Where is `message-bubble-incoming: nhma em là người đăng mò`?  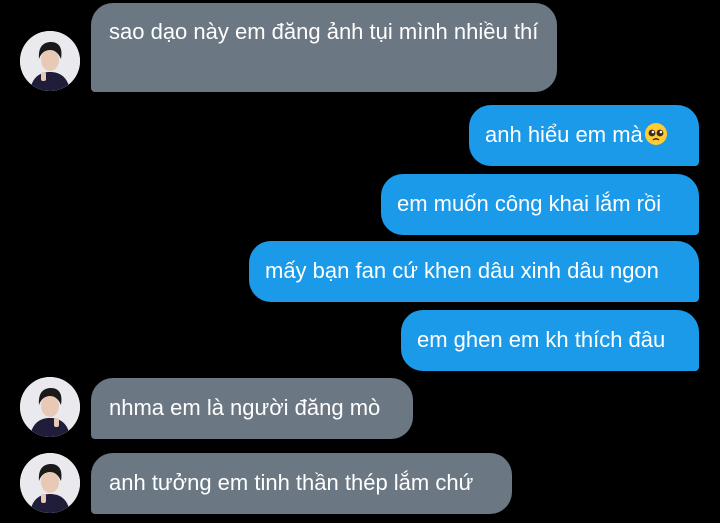
message-bubble-incoming: nhma em là người đăng mò is located at coordinates (252, 408).